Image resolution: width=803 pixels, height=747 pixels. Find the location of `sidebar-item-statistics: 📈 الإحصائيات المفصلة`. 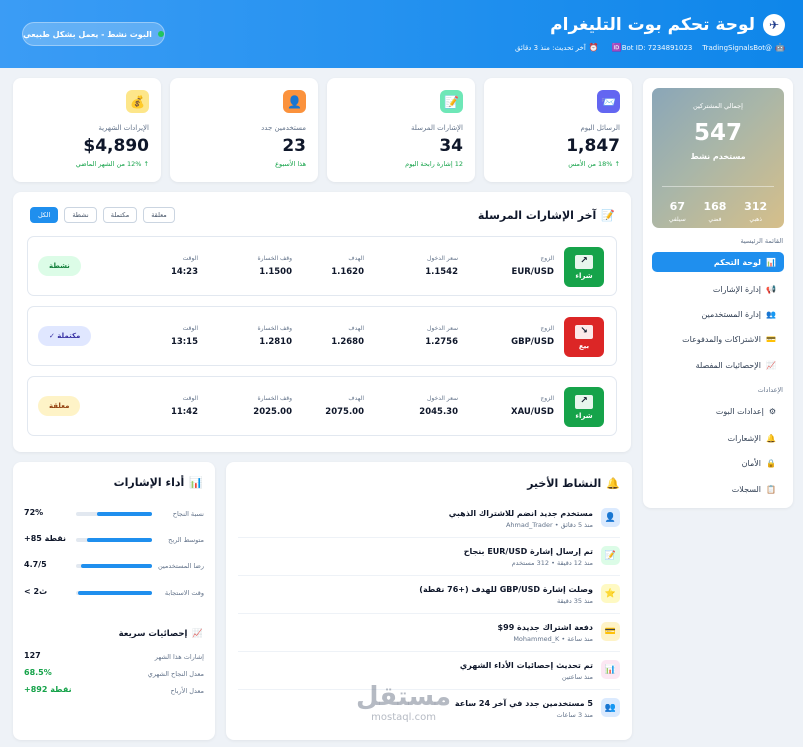

sidebar-item-statistics: 📈 الإحصائيات المفصلة is located at coordinates (718, 365).